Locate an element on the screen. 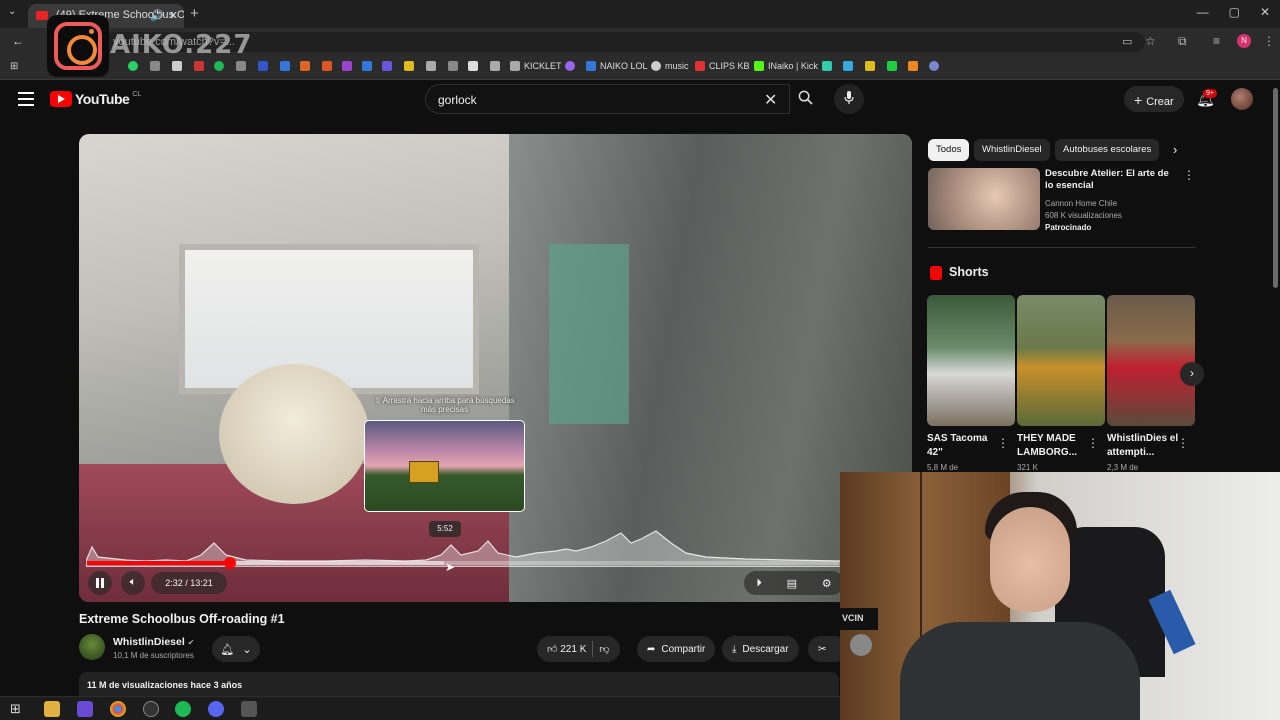 The height and width of the screenshot is (720, 1280). volume-icon: 🔈︎ is located at coordinates (133, 582).